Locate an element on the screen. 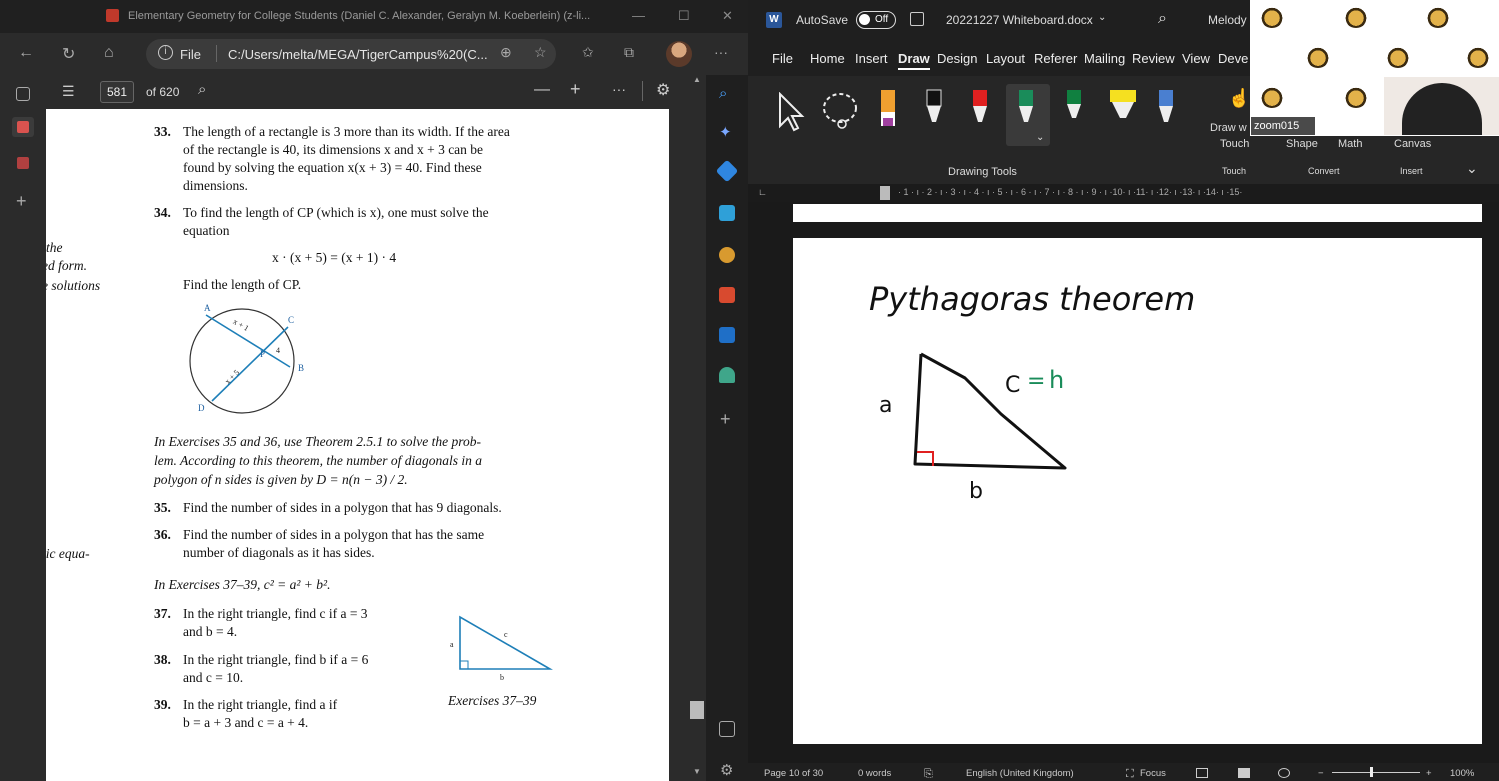 This screenshot has height=781, width=1499. zoom-out-icon: — is located at coordinates (542, 90).